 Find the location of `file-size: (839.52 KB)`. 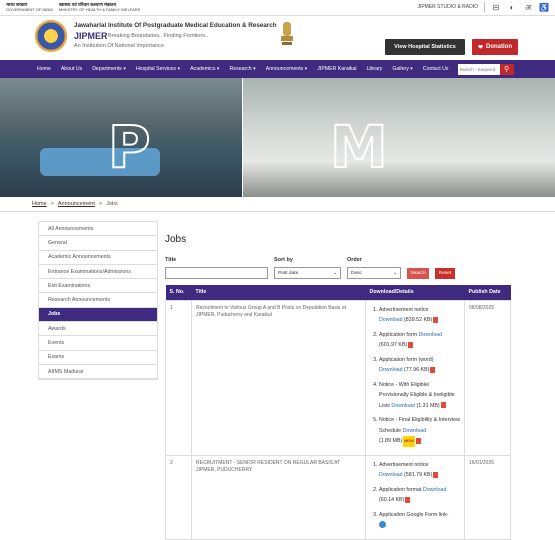

file-size: (839.52 KB) is located at coordinates (418, 320).